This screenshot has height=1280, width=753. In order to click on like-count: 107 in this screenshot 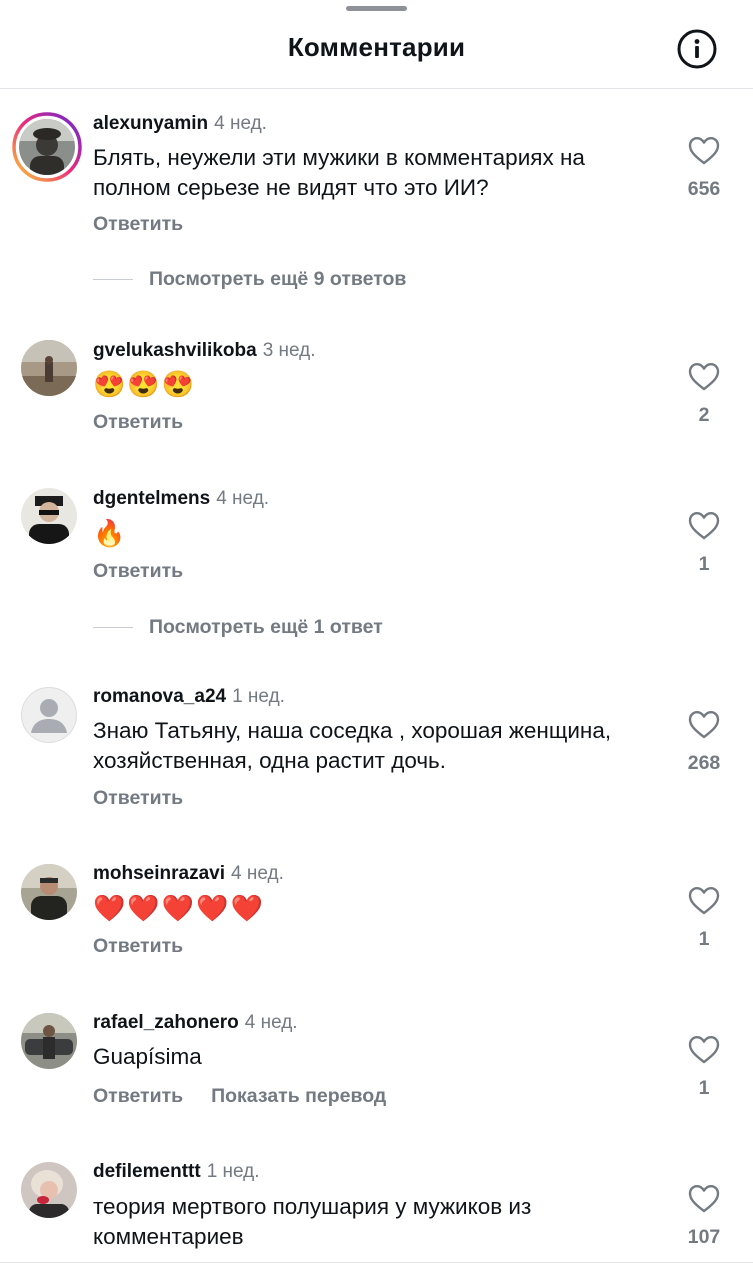, I will do `click(704, 1237)`.